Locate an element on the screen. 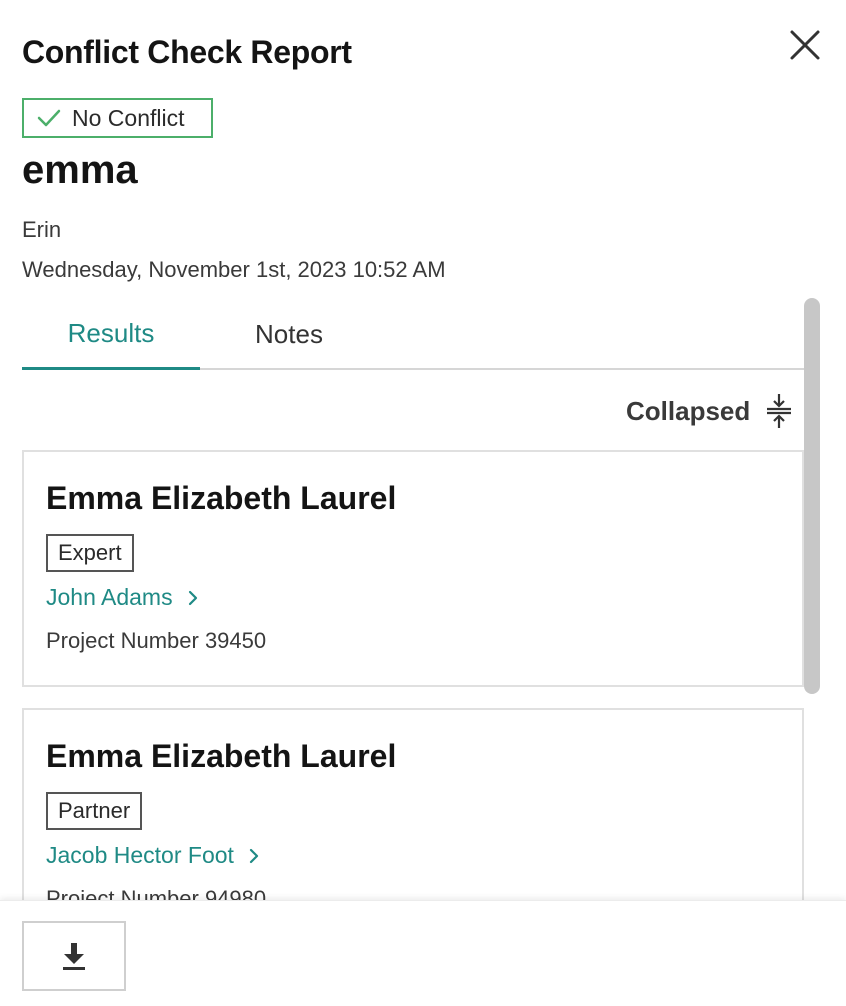  check-icon is located at coordinates (49, 118).